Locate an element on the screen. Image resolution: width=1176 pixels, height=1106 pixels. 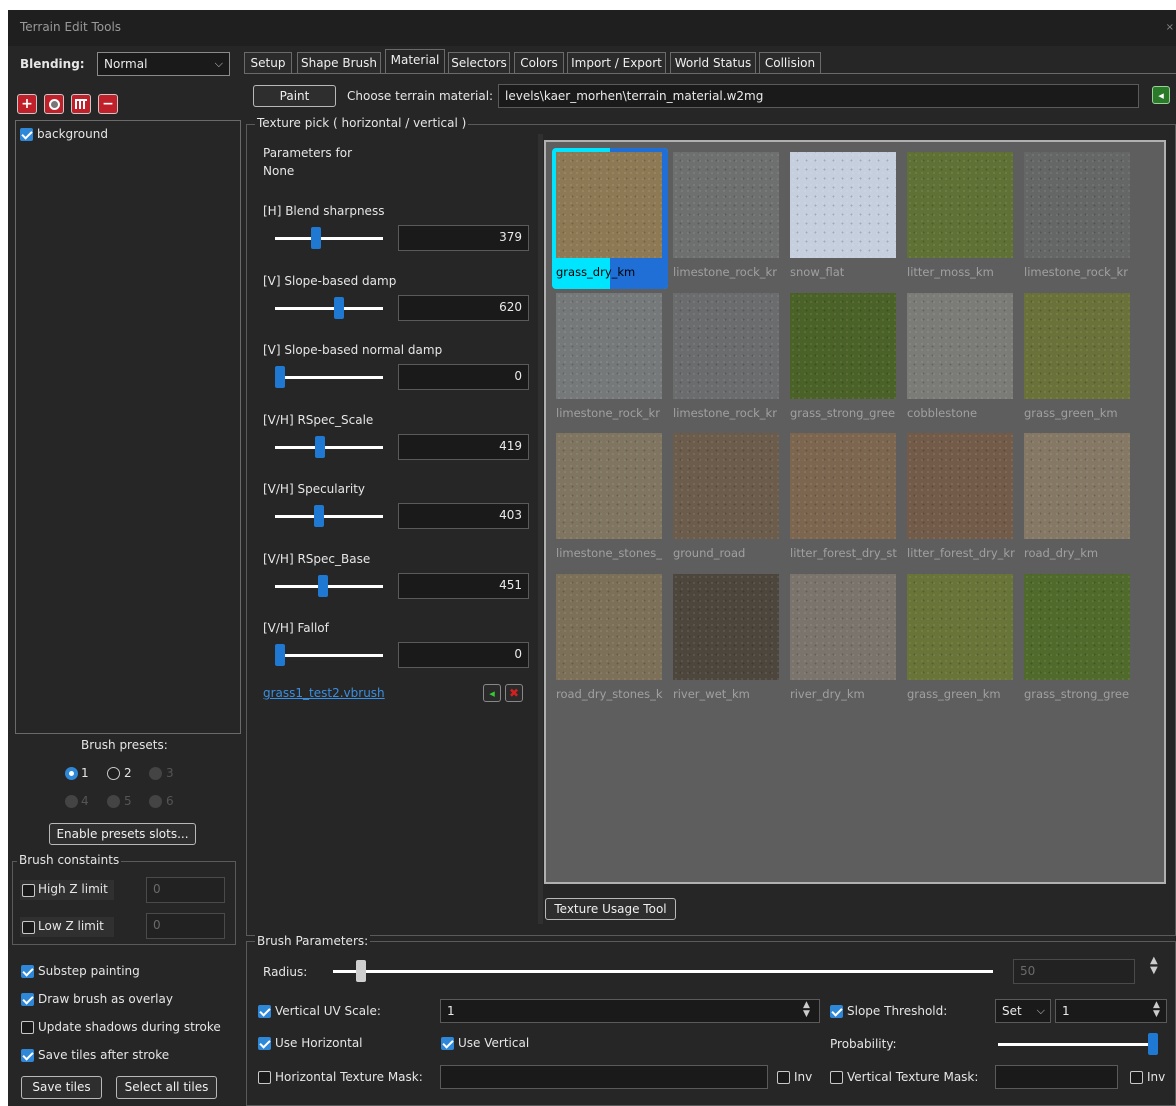
h-mask-inv-checkbox is located at coordinates (783, 1077).